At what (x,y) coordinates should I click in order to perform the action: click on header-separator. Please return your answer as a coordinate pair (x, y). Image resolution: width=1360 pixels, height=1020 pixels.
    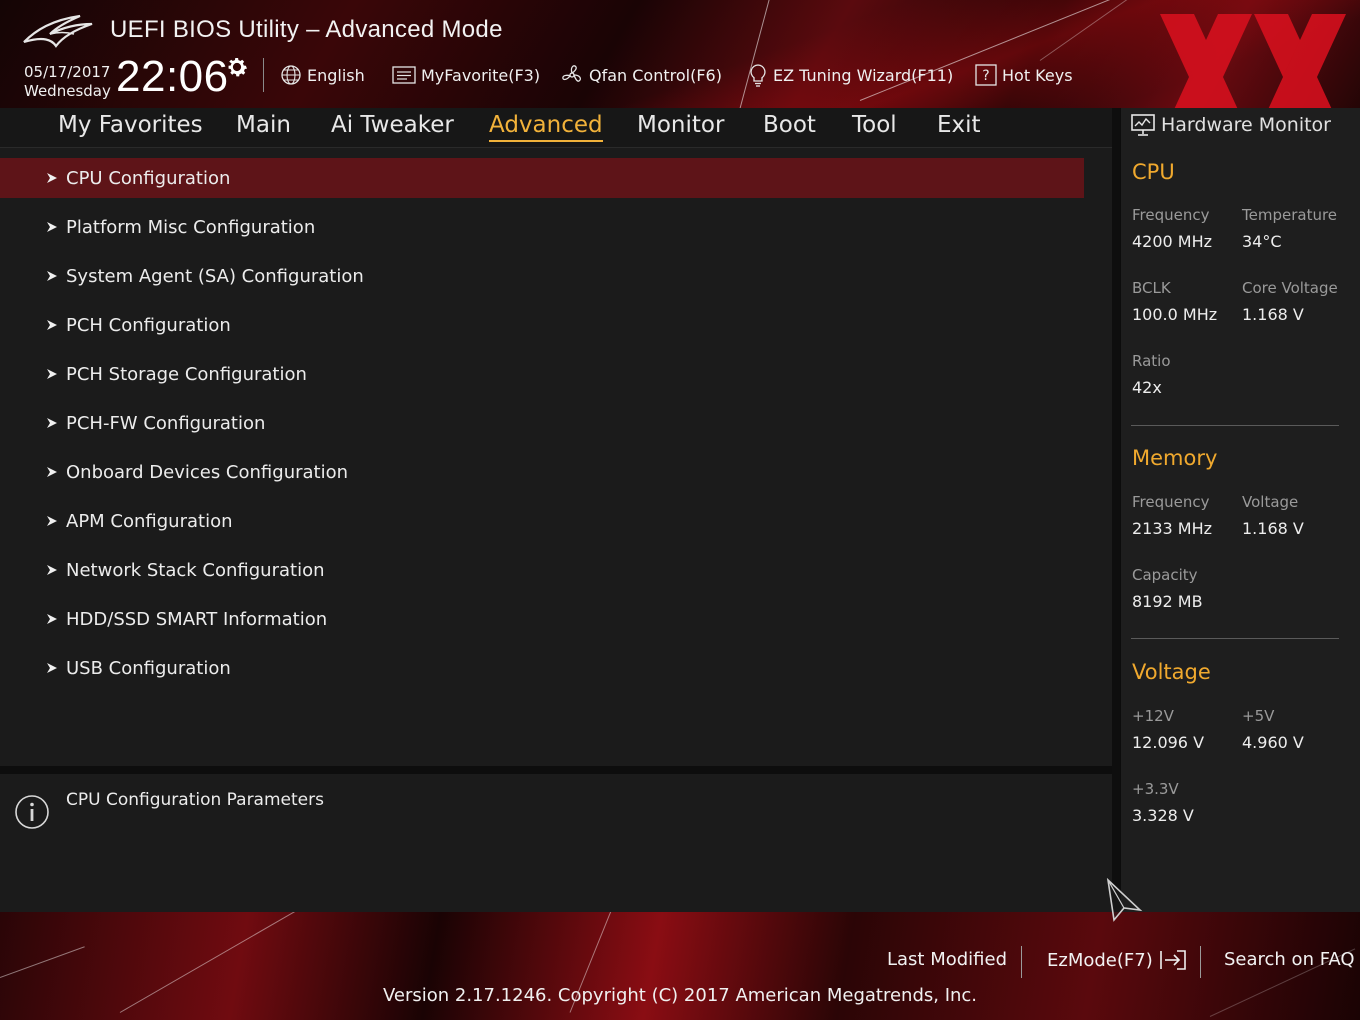
    Looking at the image, I should click on (263, 75).